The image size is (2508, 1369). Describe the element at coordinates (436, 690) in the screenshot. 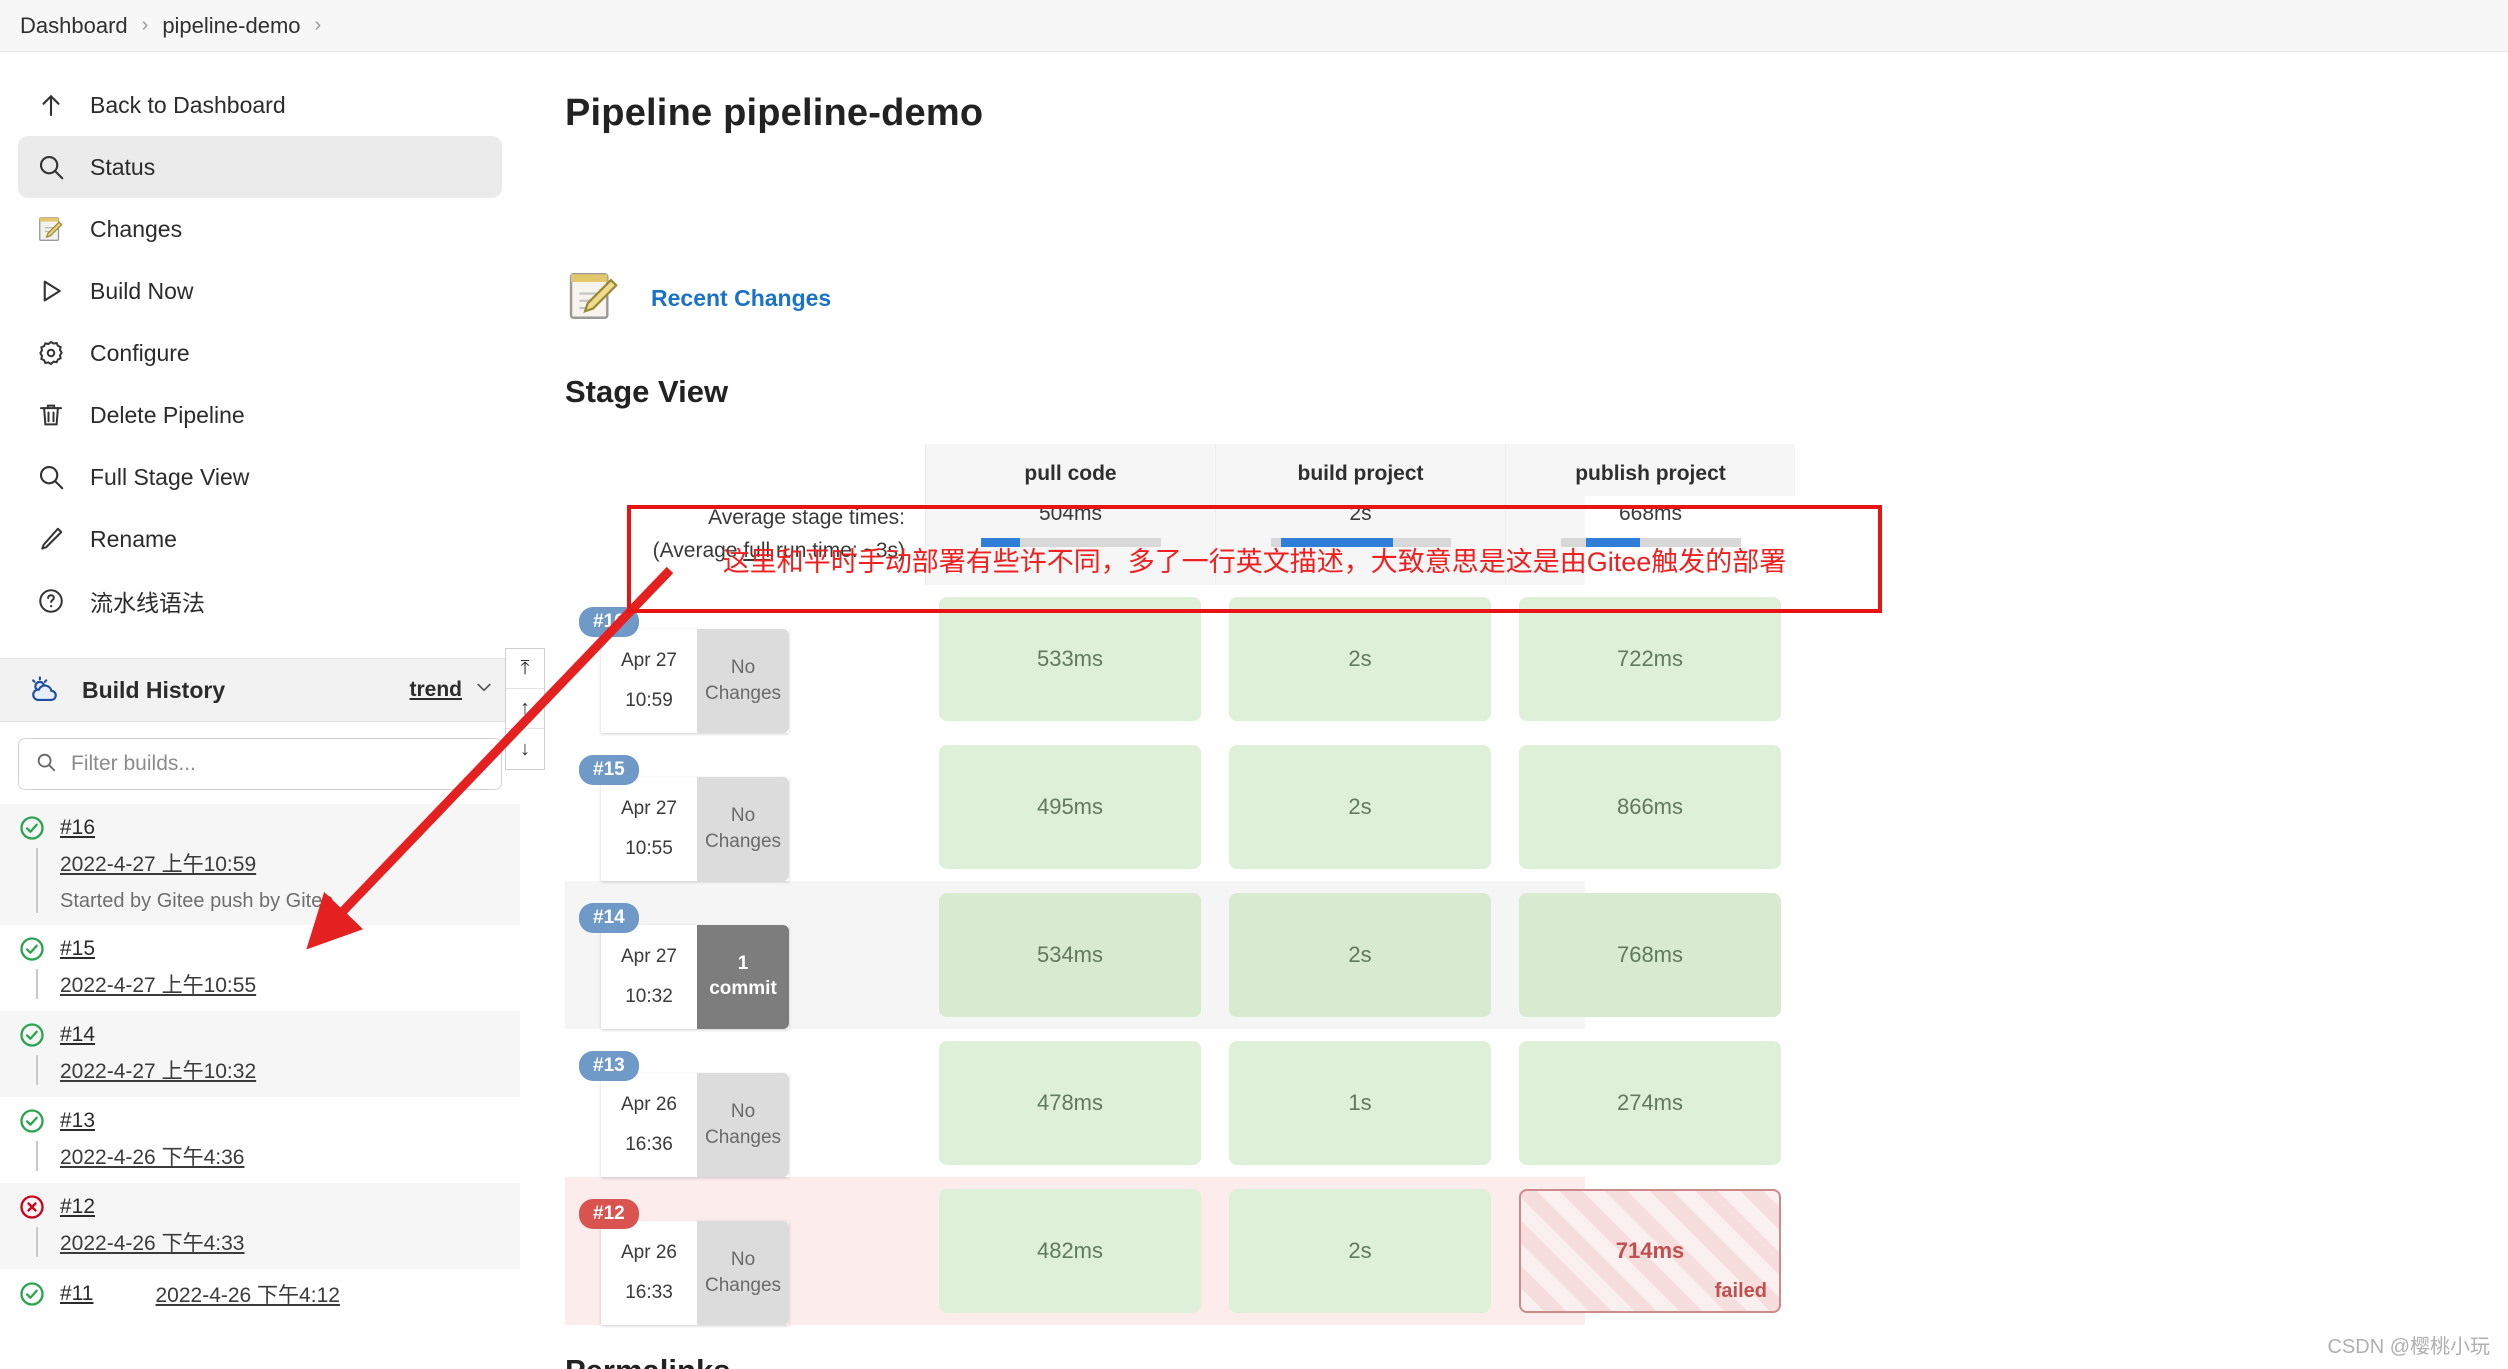

I see `trend-link: trend` at that location.